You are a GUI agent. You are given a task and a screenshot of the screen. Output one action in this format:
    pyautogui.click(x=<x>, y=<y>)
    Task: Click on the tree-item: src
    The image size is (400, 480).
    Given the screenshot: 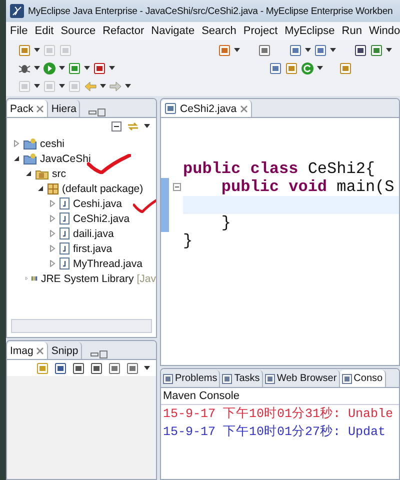 What is the action you would take?
    pyautogui.click(x=81, y=173)
    